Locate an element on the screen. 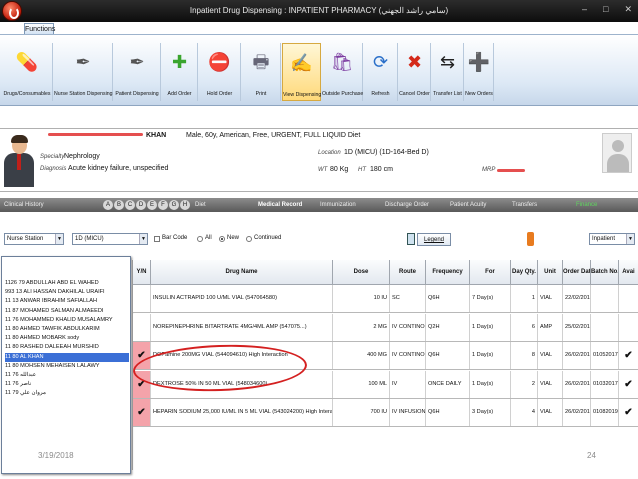  patient-list-item: 11 80 MOHSEN MEHAISEN LALAWY is located at coordinates (67, 366).